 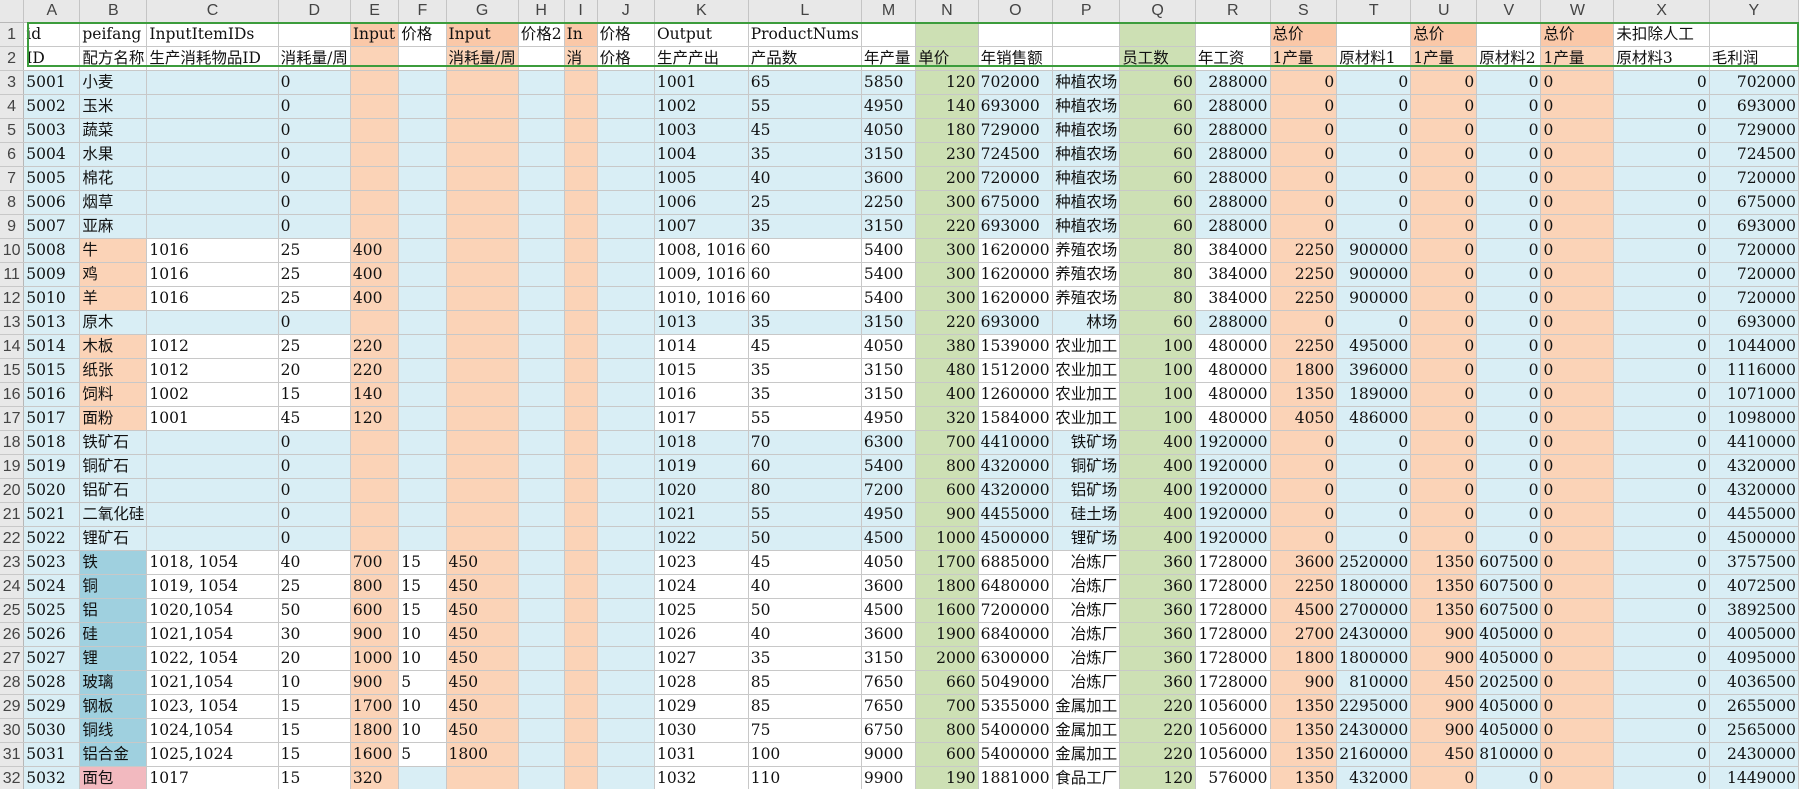 What do you see at coordinates (1374, 658) in the screenshot?
I see `cell-t27: 1800000` at bounding box center [1374, 658].